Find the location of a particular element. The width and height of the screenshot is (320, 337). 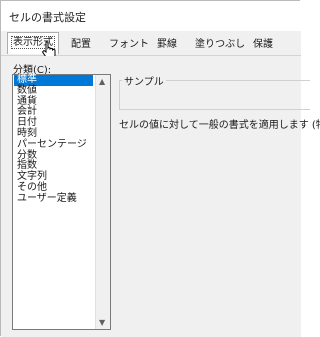

tab-protection: 保護 is located at coordinates (263, 42).